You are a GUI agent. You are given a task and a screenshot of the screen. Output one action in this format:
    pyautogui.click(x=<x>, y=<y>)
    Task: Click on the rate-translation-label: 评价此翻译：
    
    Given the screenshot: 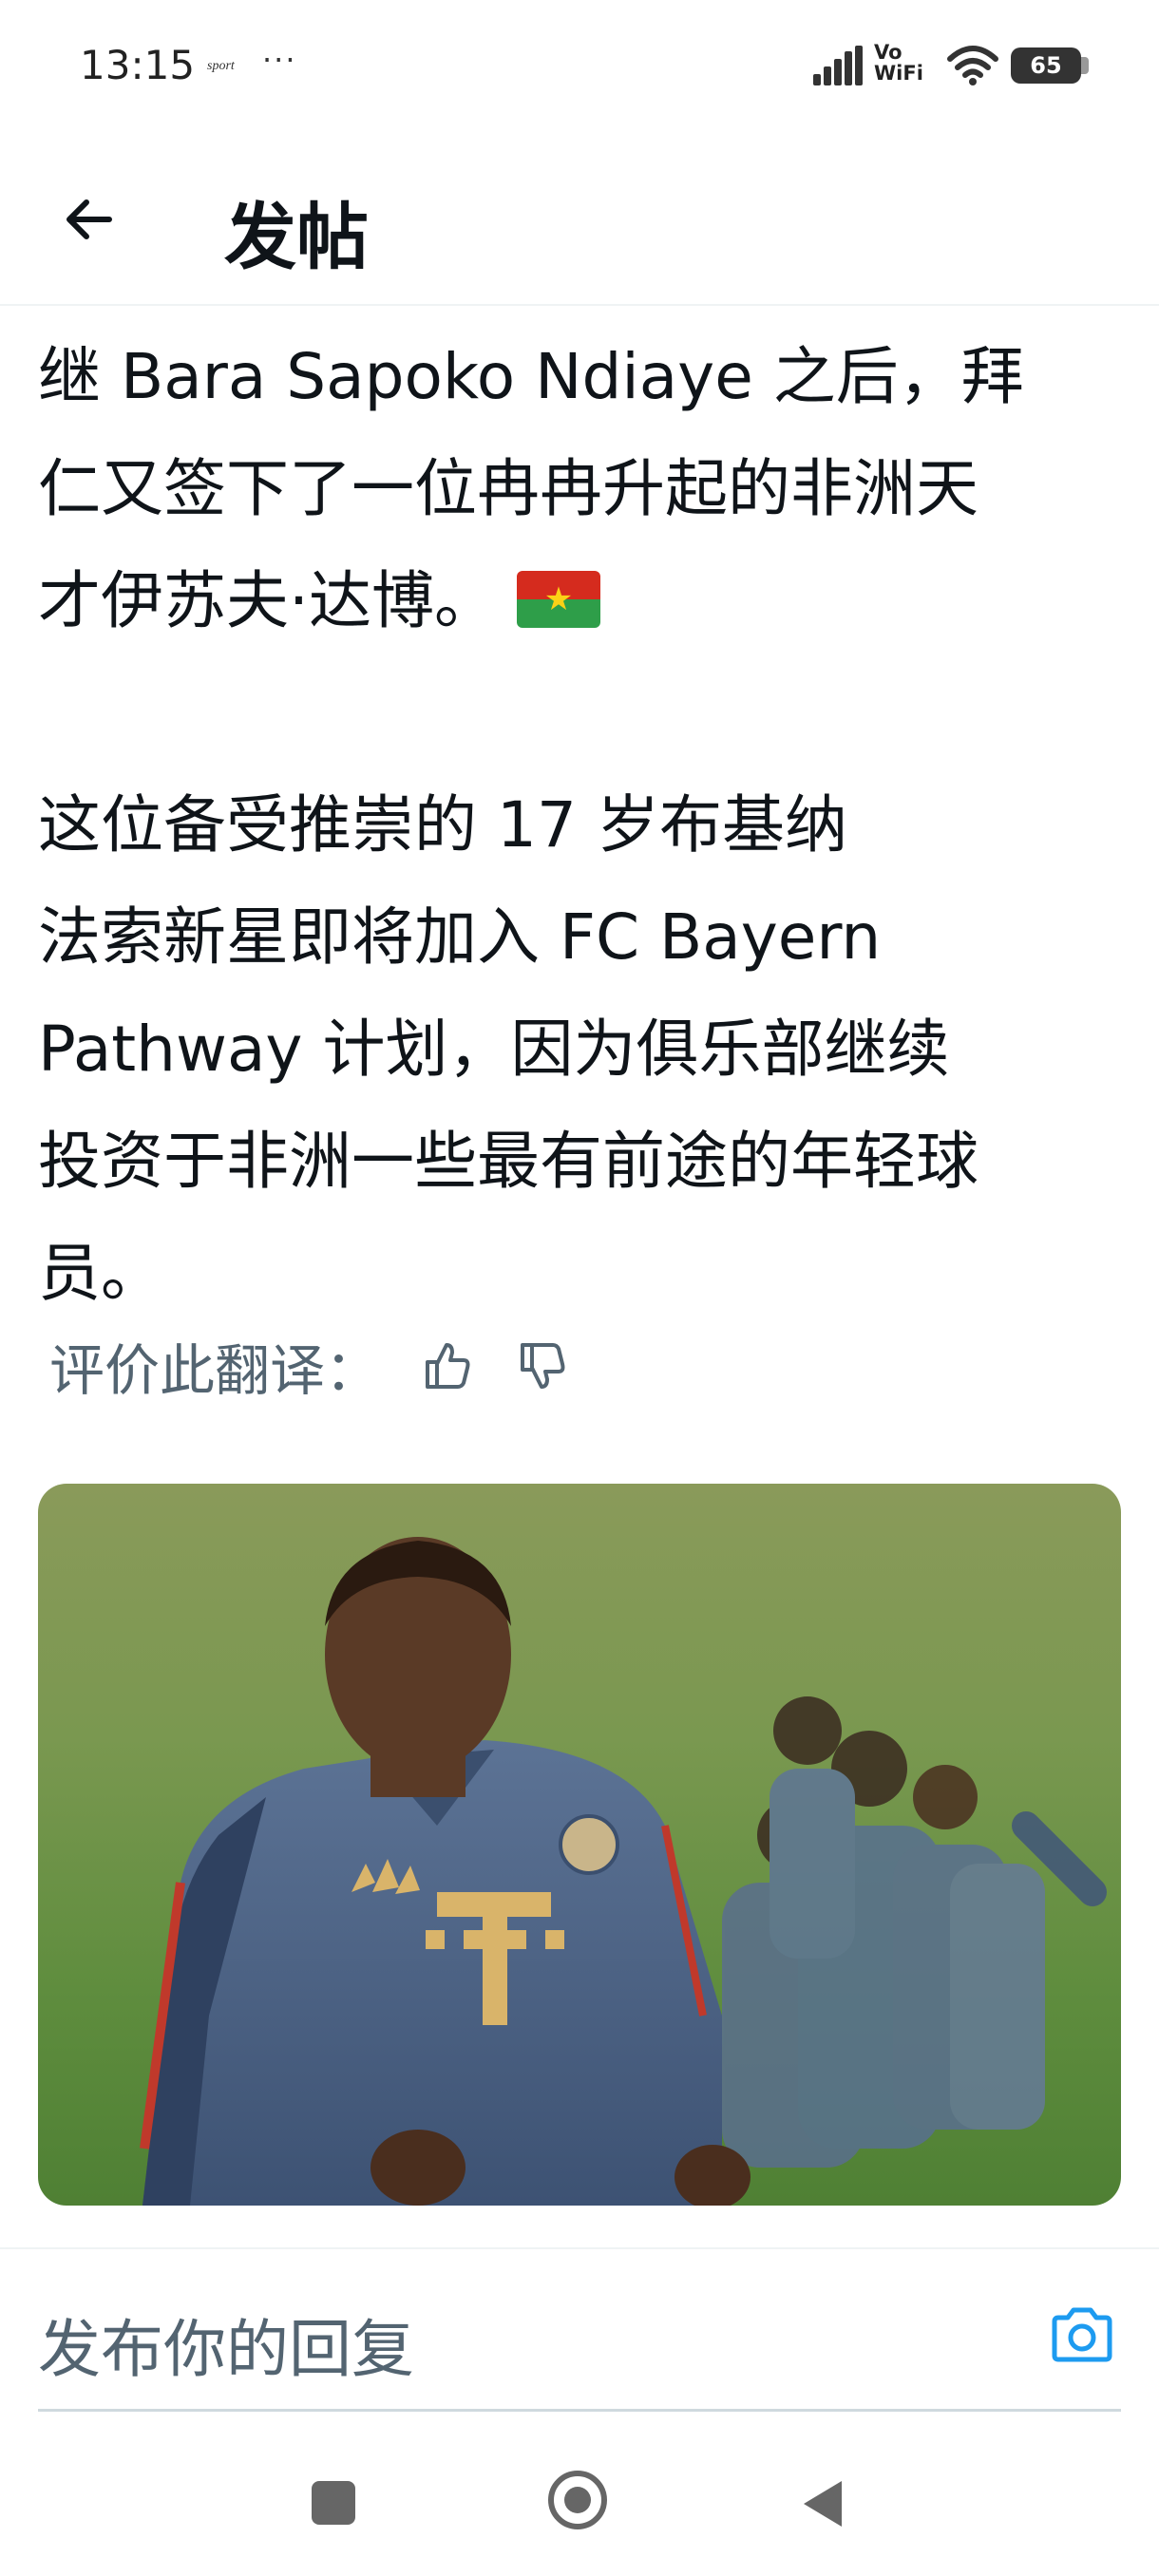 What is the action you would take?
    pyautogui.click(x=215, y=1370)
    